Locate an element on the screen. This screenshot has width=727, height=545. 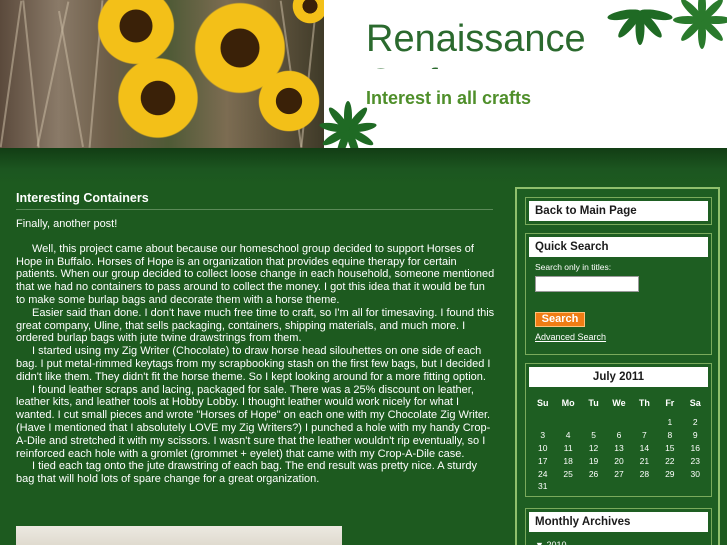
search-input is located at coordinates (587, 284).